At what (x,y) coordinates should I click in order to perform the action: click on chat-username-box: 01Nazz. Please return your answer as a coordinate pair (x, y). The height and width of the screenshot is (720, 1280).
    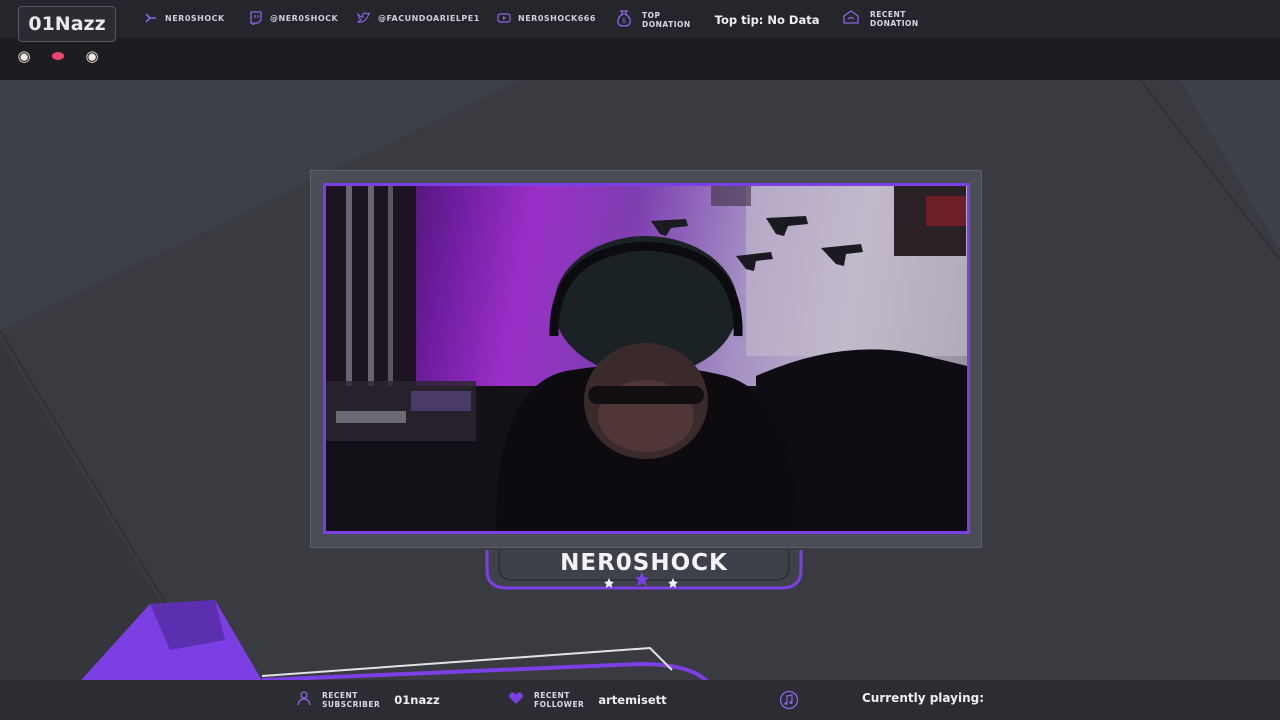
    Looking at the image, I should click on (67, 24).